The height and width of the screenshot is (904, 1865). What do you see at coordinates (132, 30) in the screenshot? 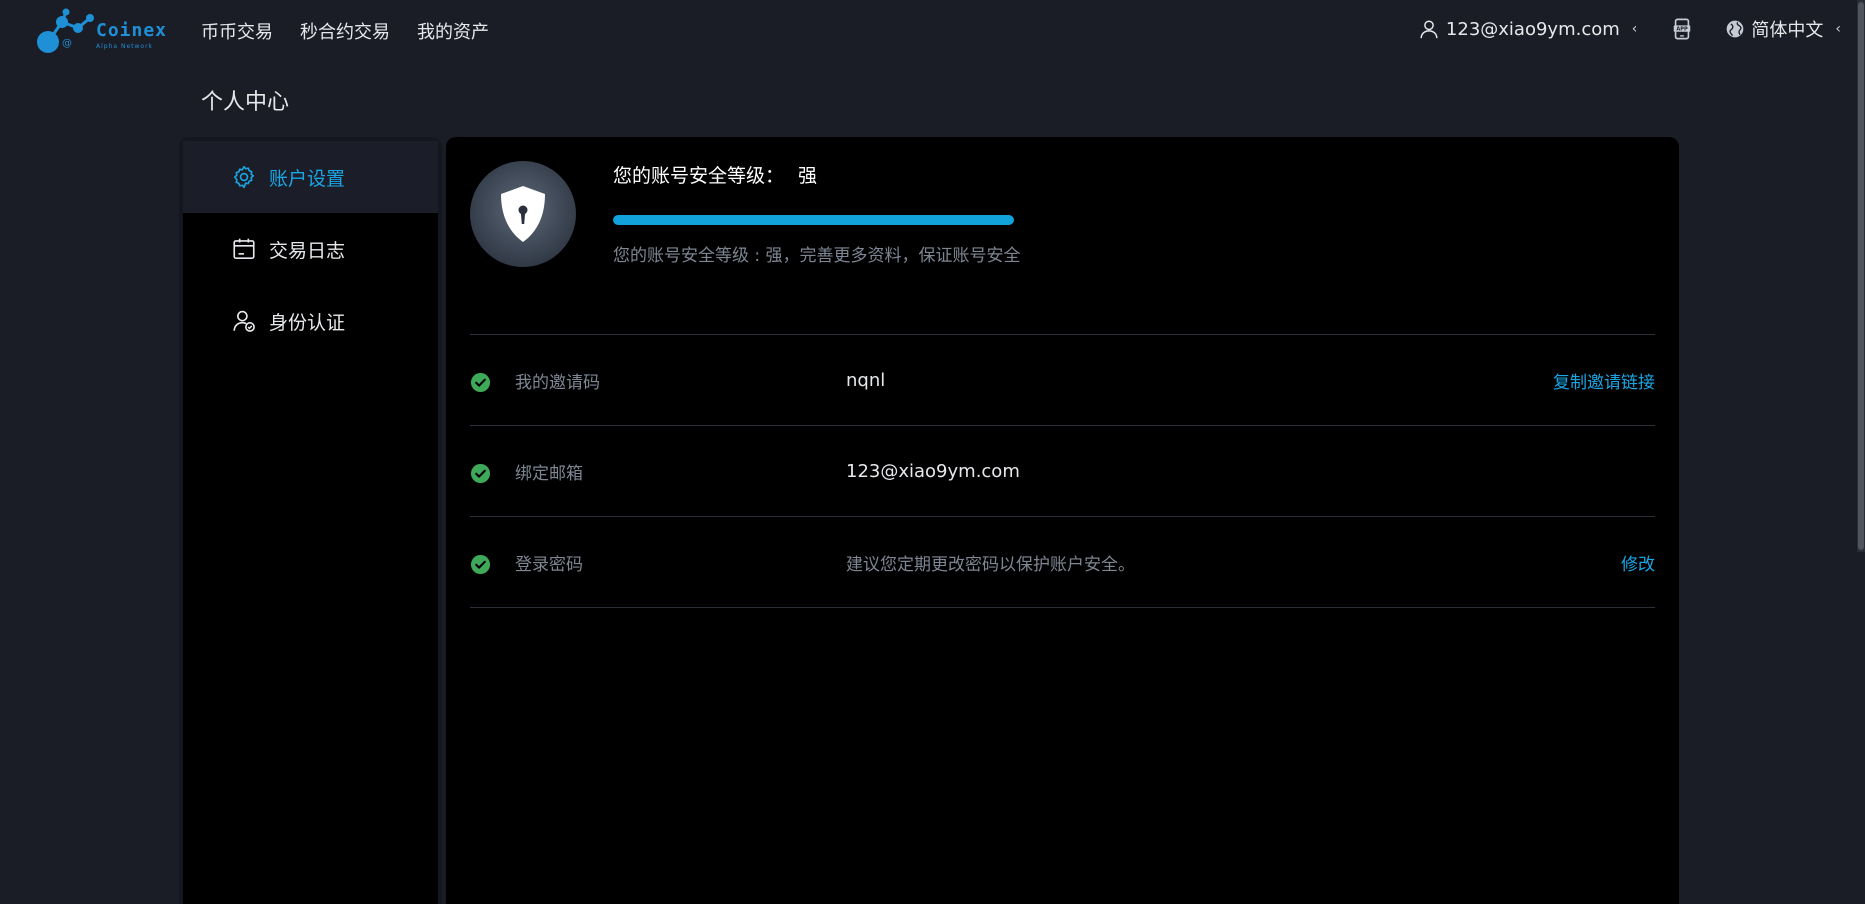
I see `brand-name: Coinex` at bounding box center [132, 30].